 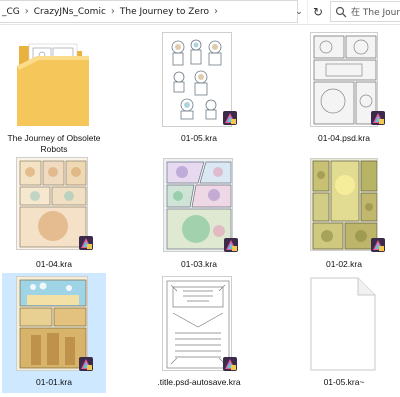 What do you see at coordinates (199, 264) in the screenshot?
I see `file-name: 01-03.kra` at bounding box center [199, 264].